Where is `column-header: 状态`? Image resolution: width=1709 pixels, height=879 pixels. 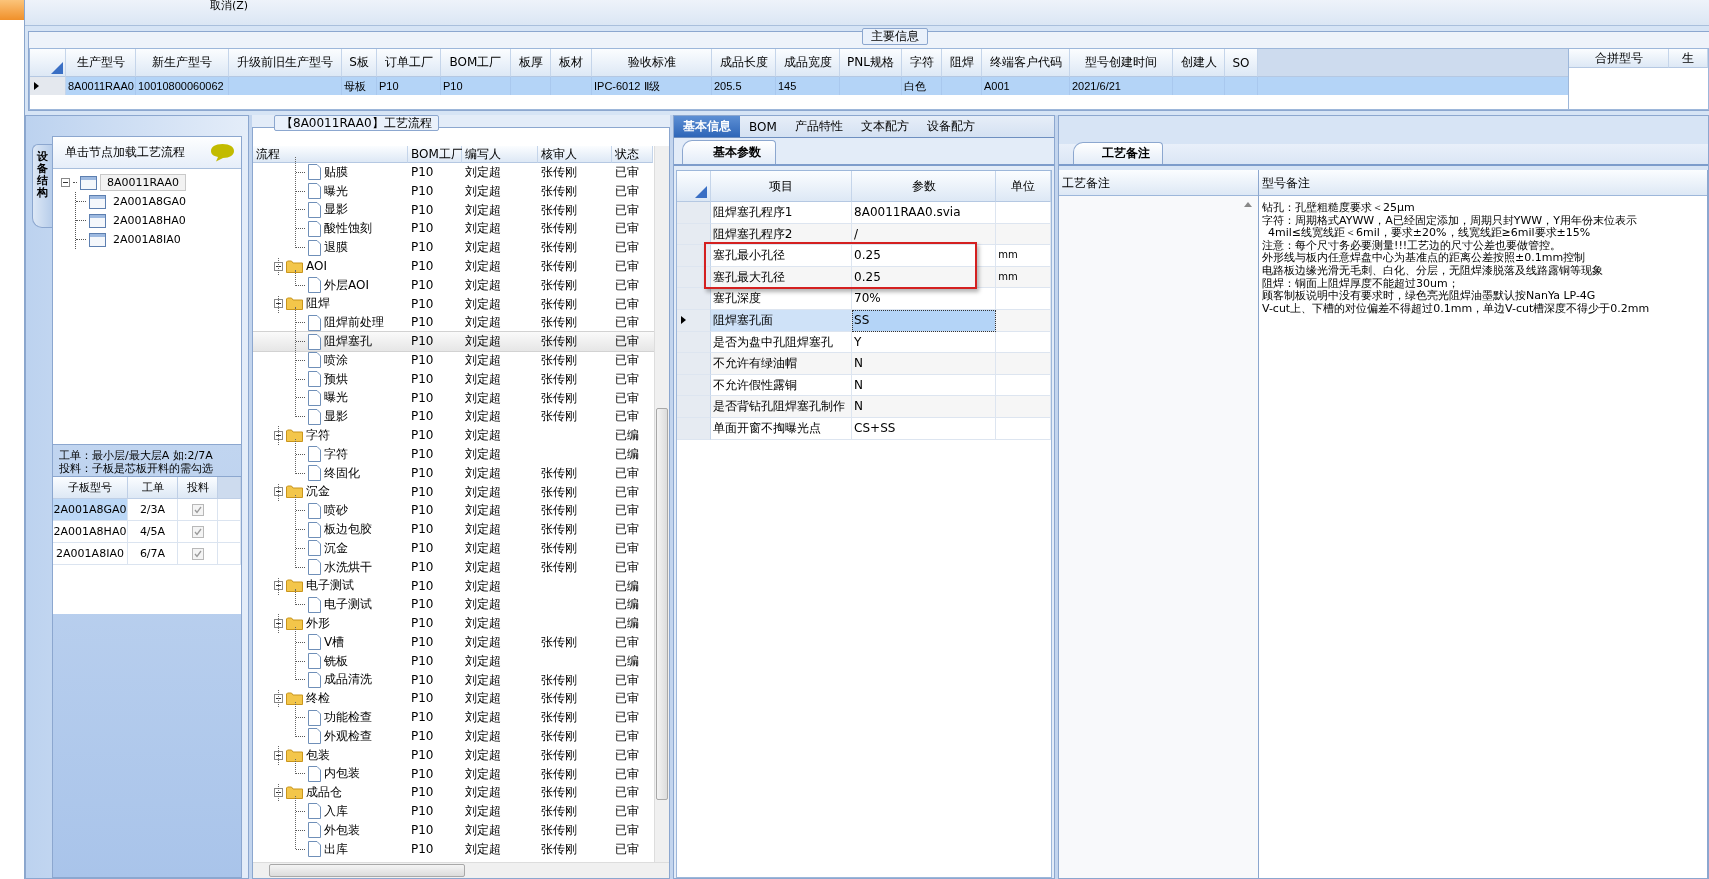
column-header: 状态 is located at coordinates (632, 154).